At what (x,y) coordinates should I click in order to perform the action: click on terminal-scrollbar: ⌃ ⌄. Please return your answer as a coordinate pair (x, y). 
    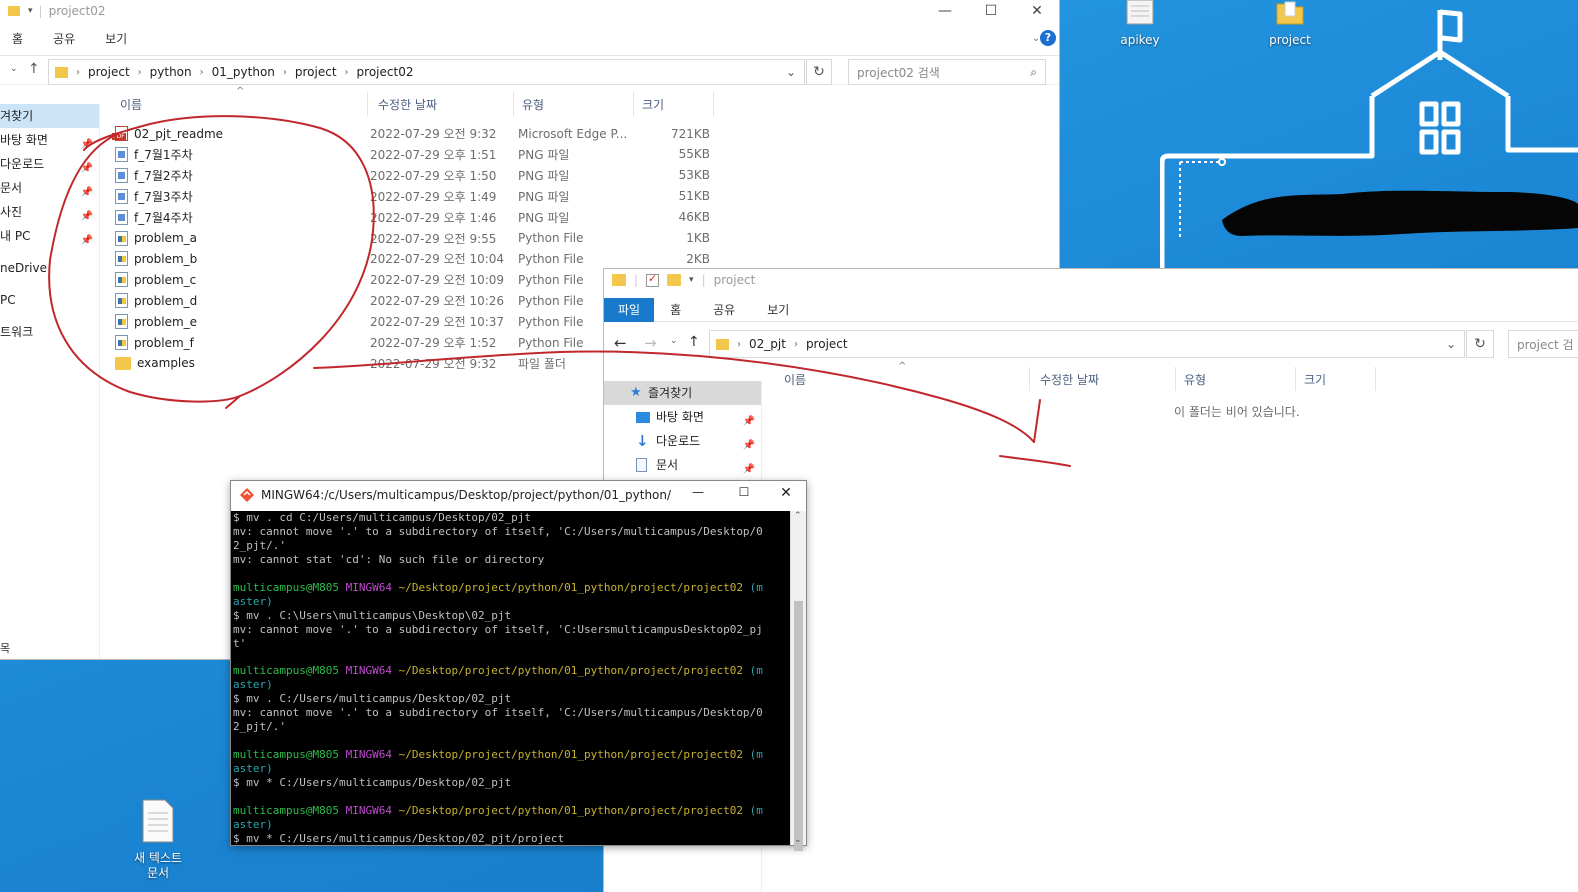
    Looking at the image, I should click on (798, 681).